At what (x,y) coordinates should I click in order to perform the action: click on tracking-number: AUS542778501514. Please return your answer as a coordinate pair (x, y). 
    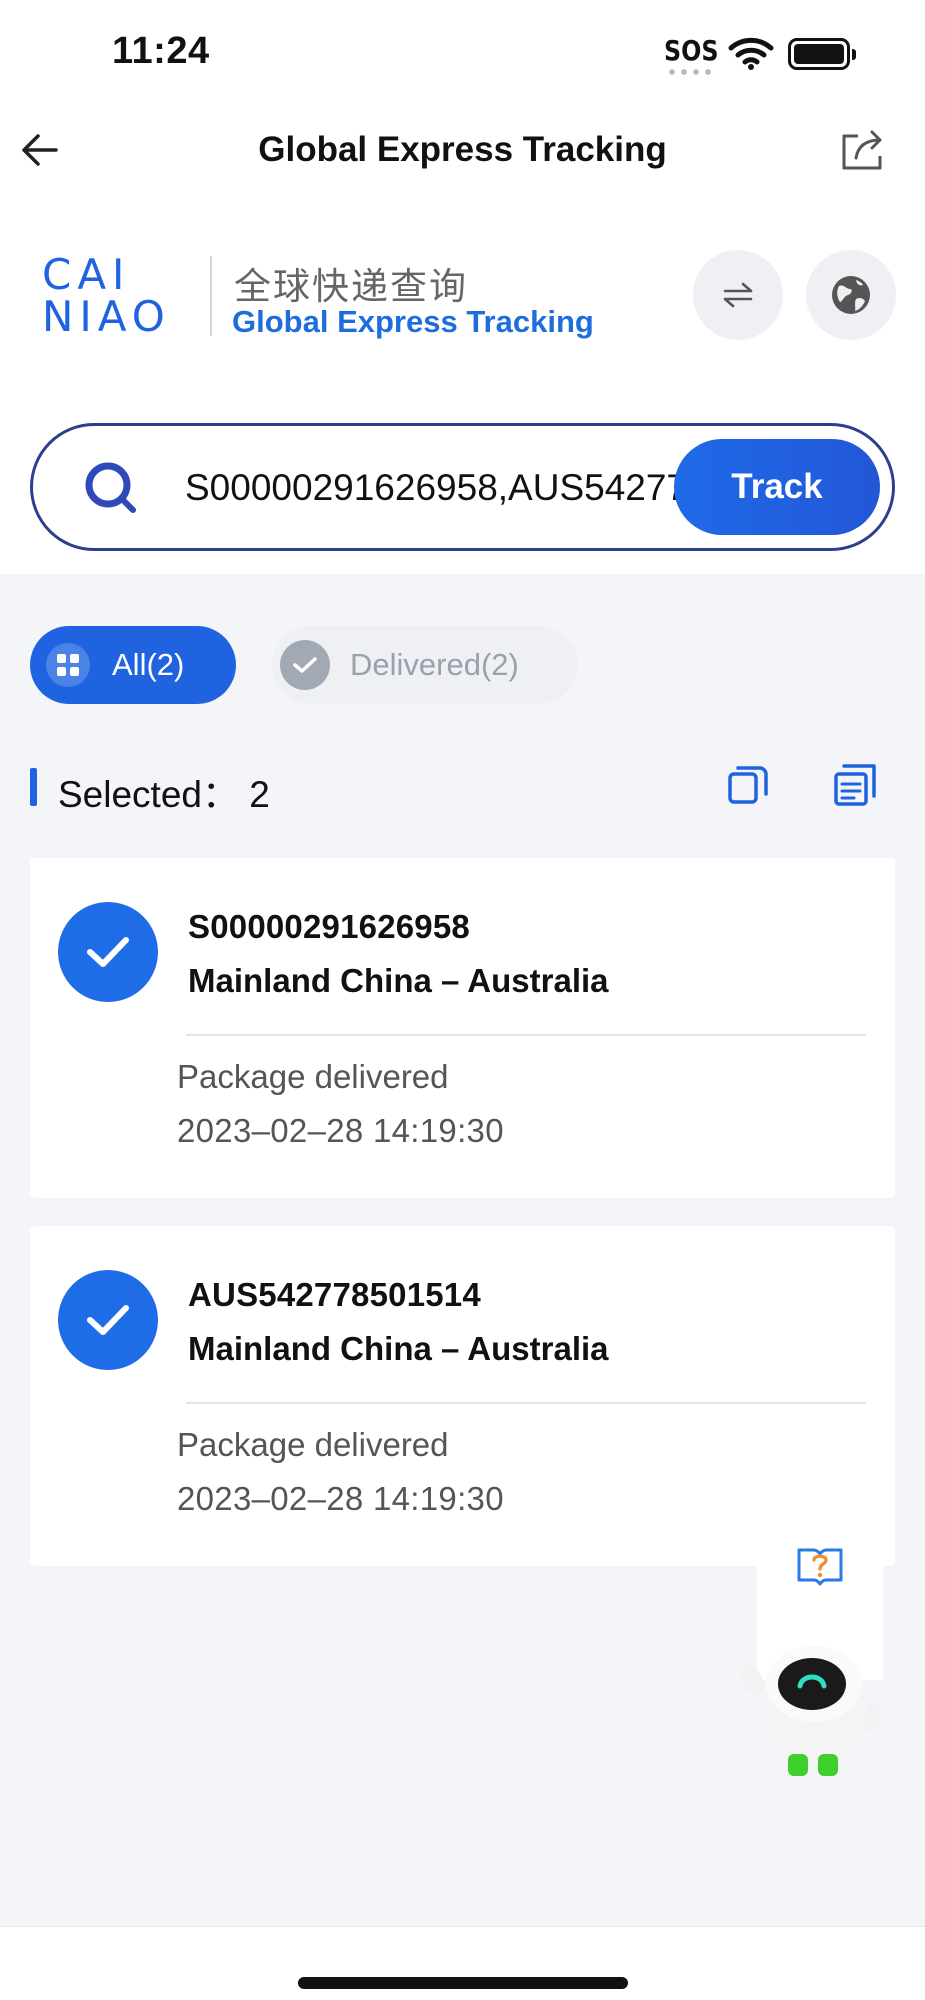
    Looking at the image, I should click on (334, 1294).